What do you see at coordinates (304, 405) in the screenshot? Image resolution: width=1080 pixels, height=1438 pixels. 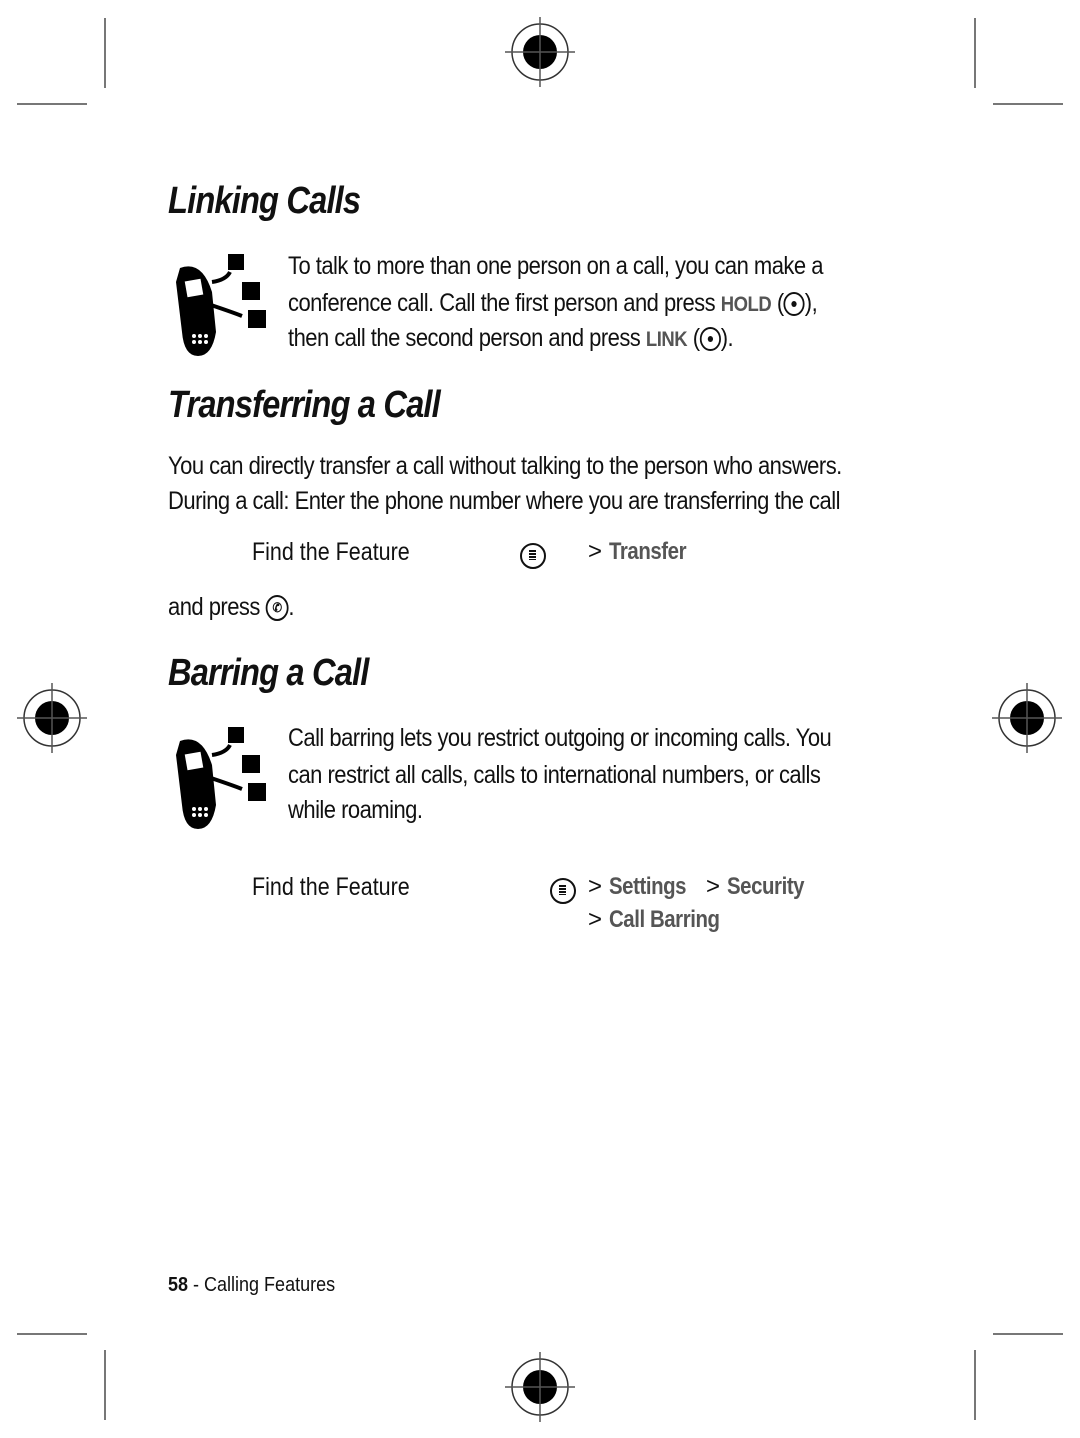 I see `section-title-transferring: Transferring a Call` at bounding box center [304, 405].